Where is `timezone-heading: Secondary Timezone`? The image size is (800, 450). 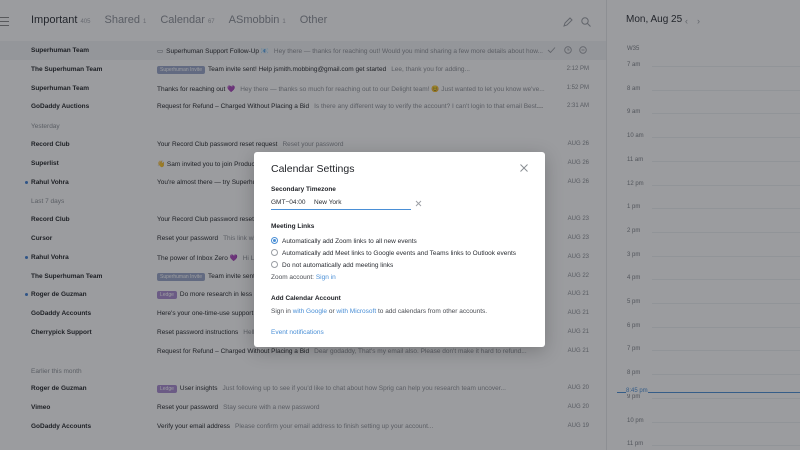
timezone-heading: Secondary Timezone is located at coordinates (303, 189).